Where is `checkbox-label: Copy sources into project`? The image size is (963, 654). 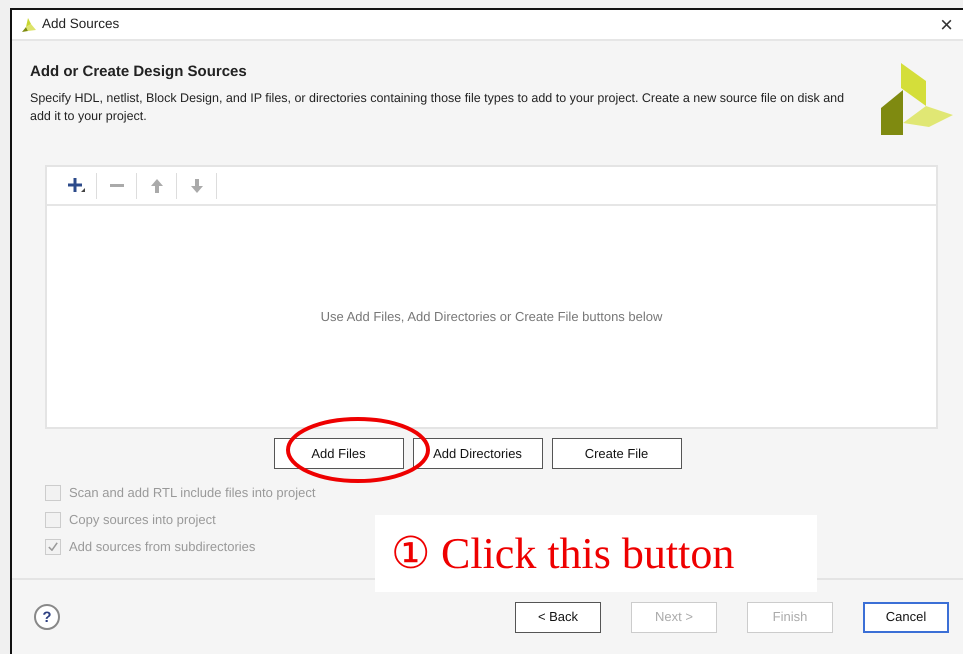 checkbox-label: Copy sources into project is located at coordinates (142, 519).